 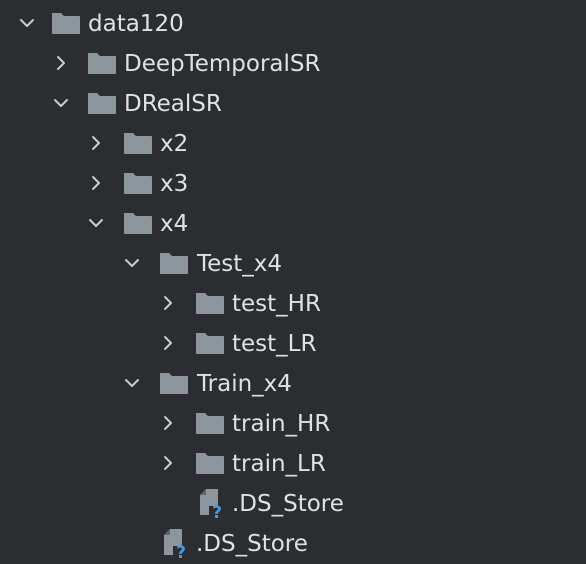 What do you see at coordinates (174, 184) in the screenshot?
I see `tree-item-label: x3` at bounding box center [174, 184].